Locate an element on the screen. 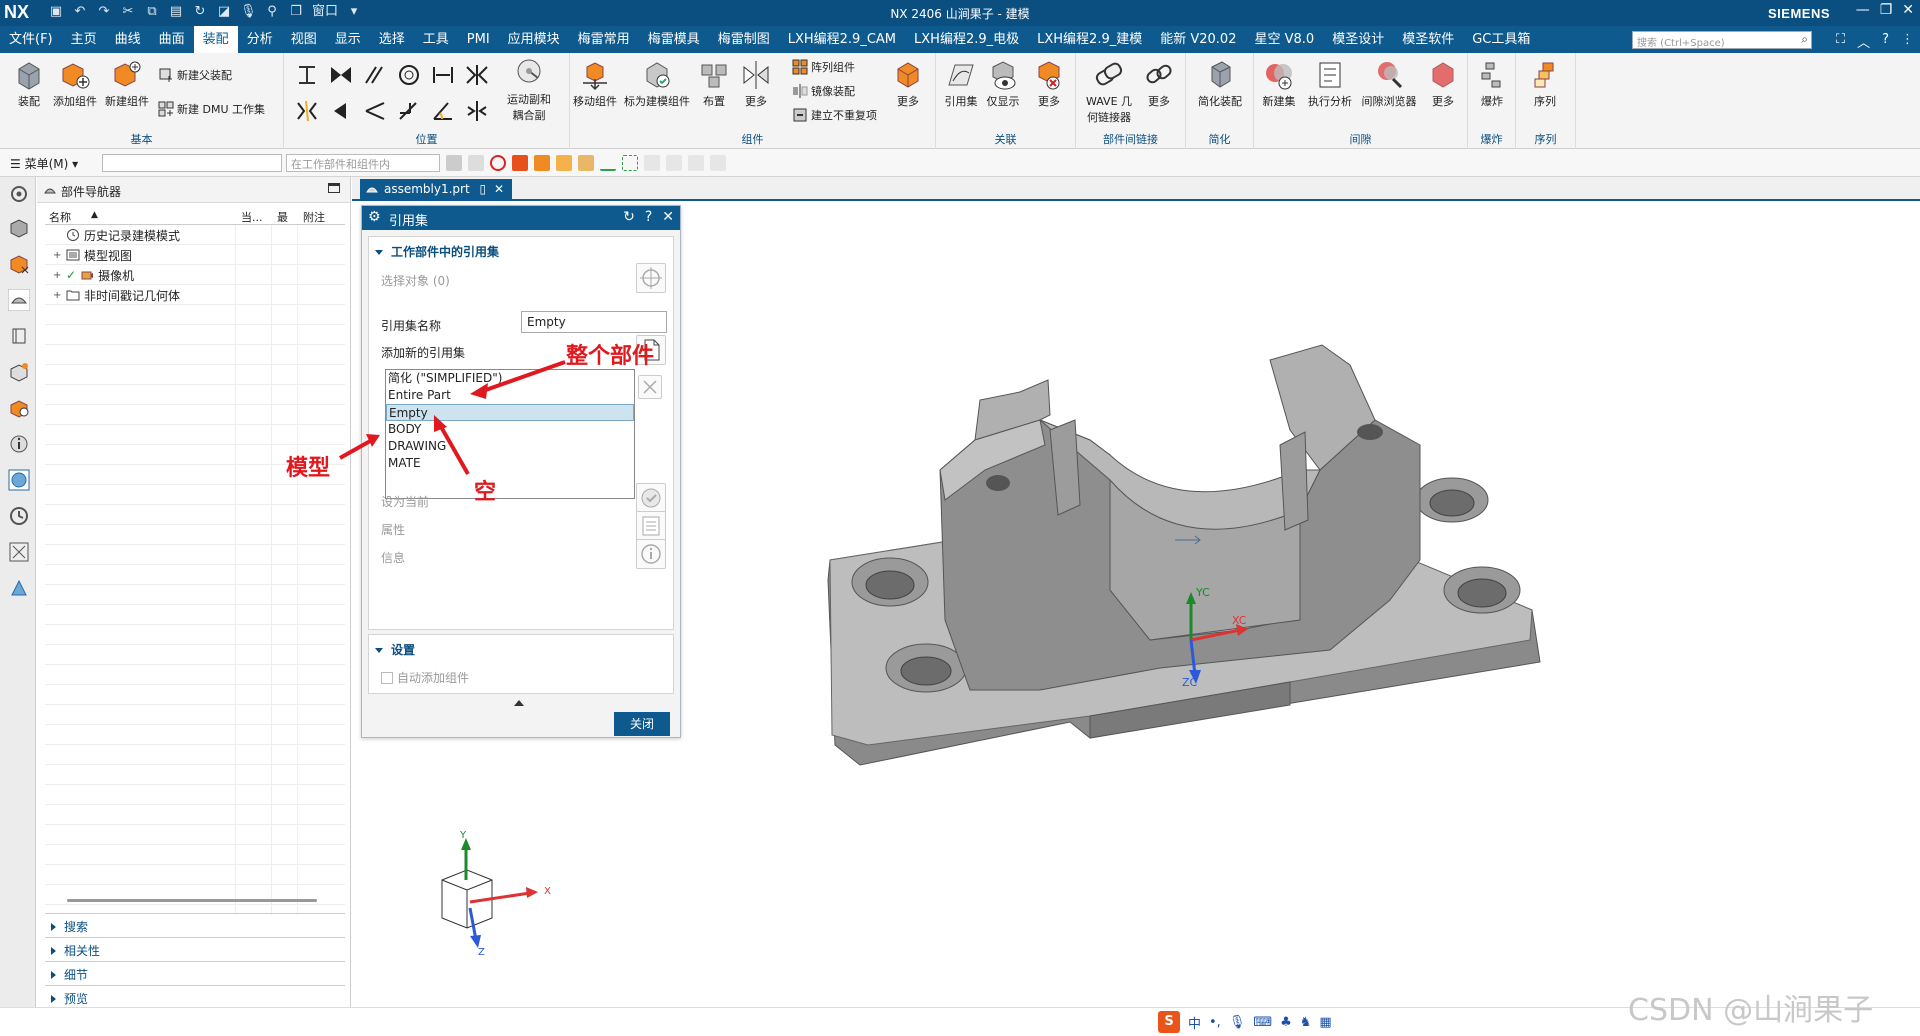 This screenshot has width=1920, height=1036. info-button is located at coordinates (651, 554).